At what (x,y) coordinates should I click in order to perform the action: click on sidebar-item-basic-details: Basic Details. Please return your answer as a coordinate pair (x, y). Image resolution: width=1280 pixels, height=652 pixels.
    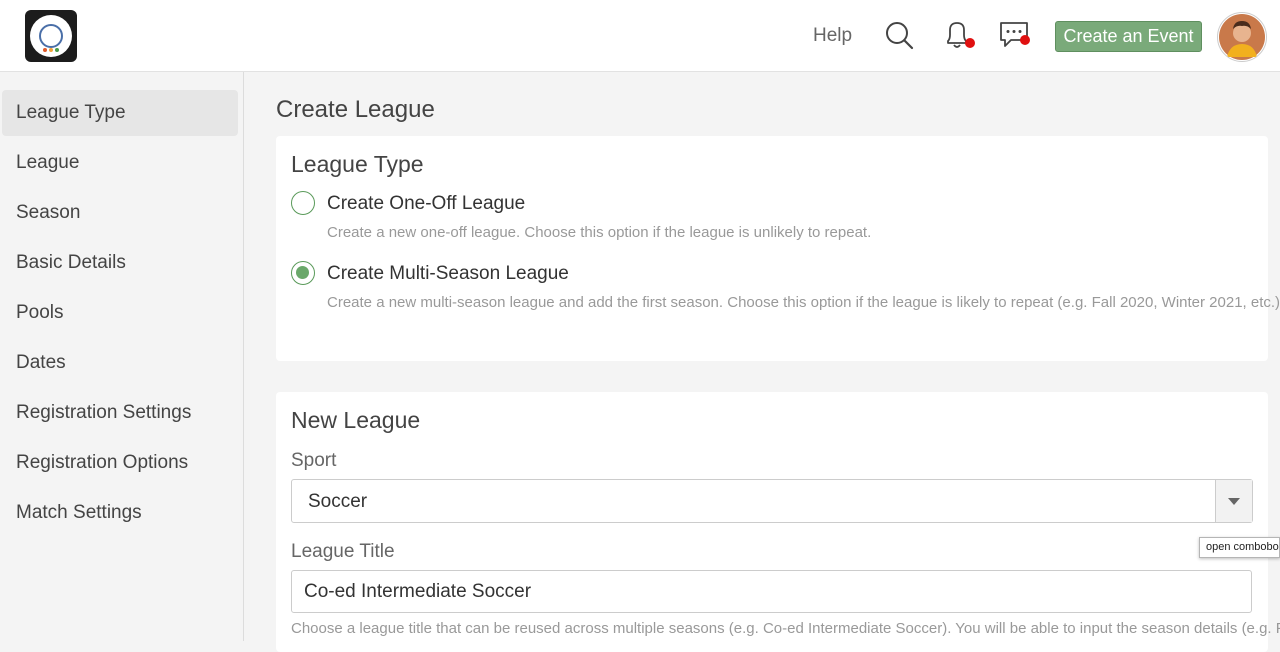
    Looking at the image, I should click on (120, 263).